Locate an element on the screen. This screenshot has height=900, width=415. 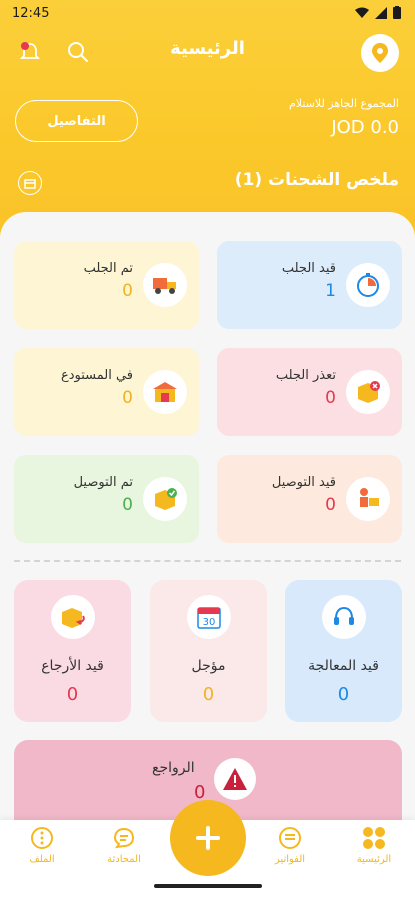
invoice-icon is located at coordinates (290, 838).